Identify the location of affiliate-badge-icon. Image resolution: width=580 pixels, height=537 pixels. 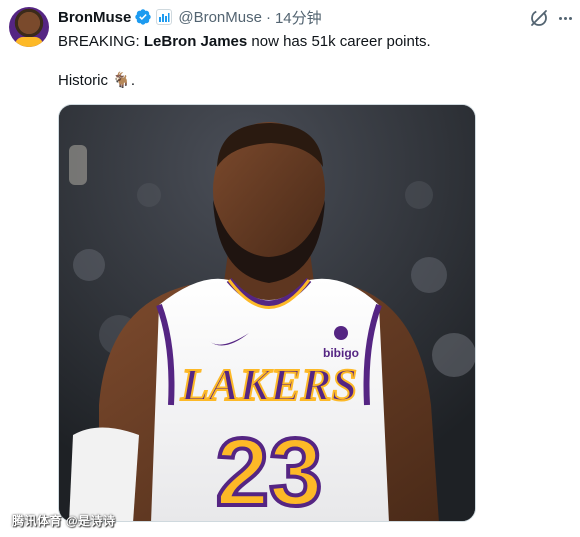
(164, 17).